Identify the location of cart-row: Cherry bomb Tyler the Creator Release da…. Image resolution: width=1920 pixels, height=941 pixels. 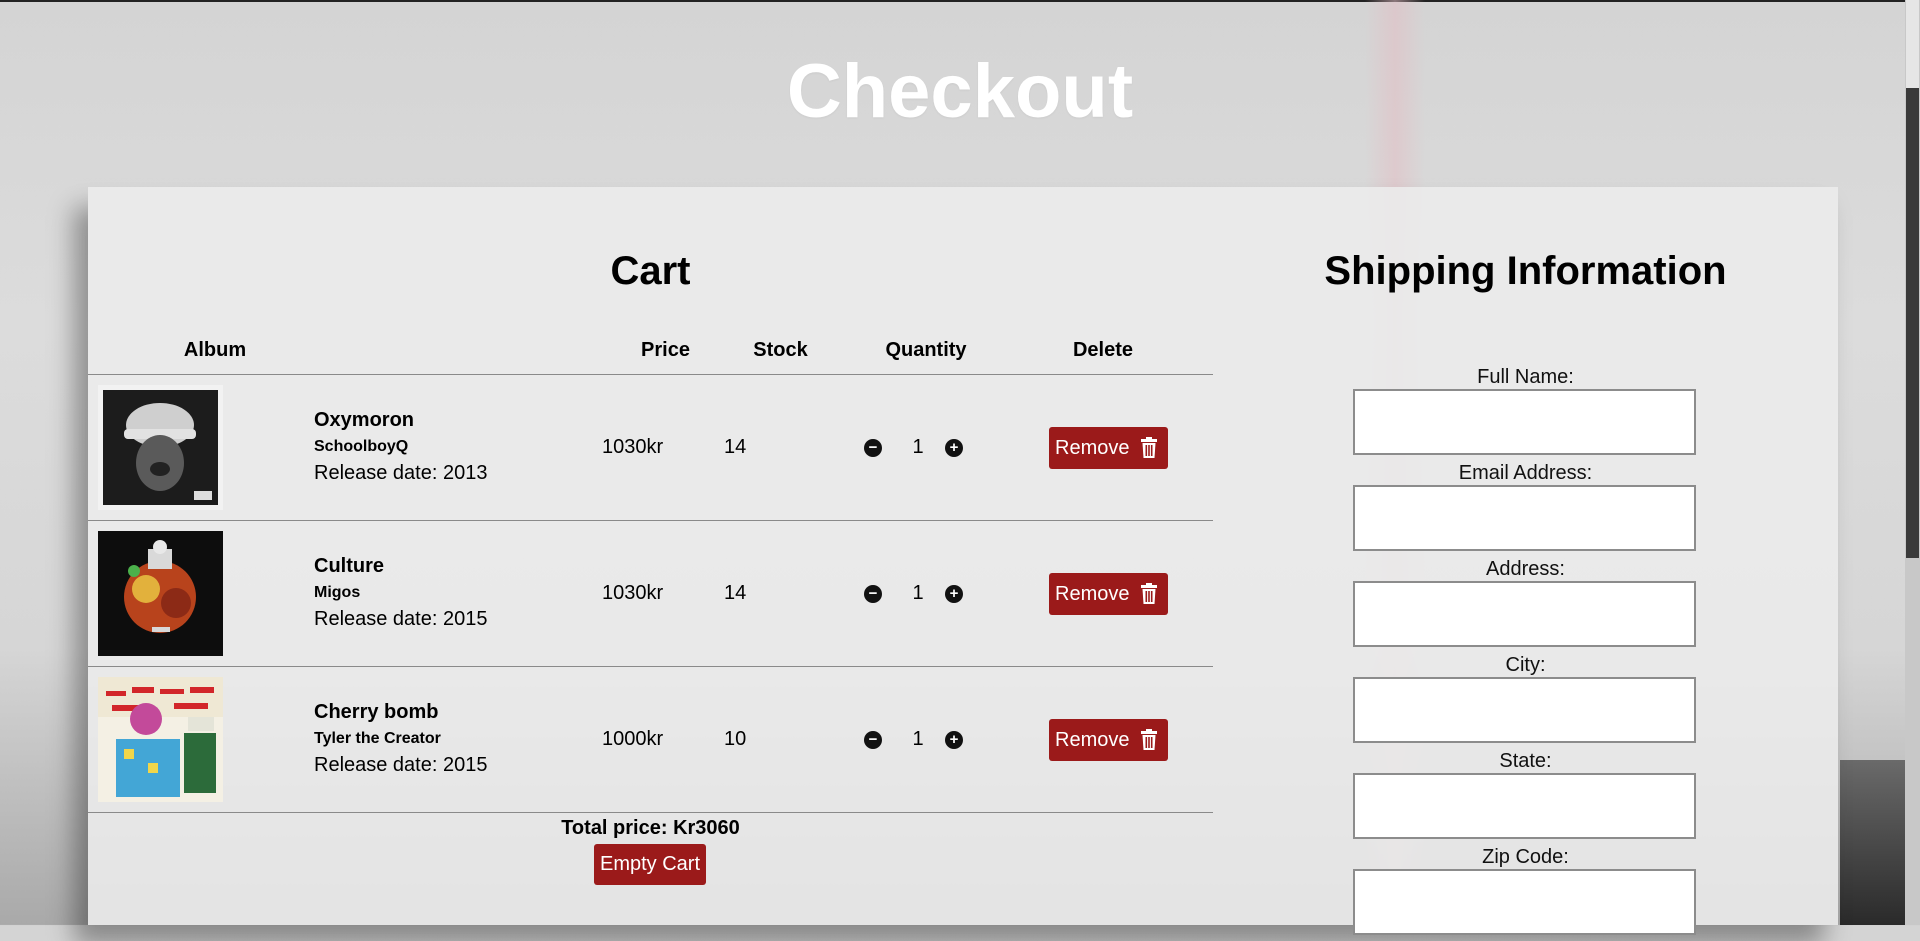
(650, 739).